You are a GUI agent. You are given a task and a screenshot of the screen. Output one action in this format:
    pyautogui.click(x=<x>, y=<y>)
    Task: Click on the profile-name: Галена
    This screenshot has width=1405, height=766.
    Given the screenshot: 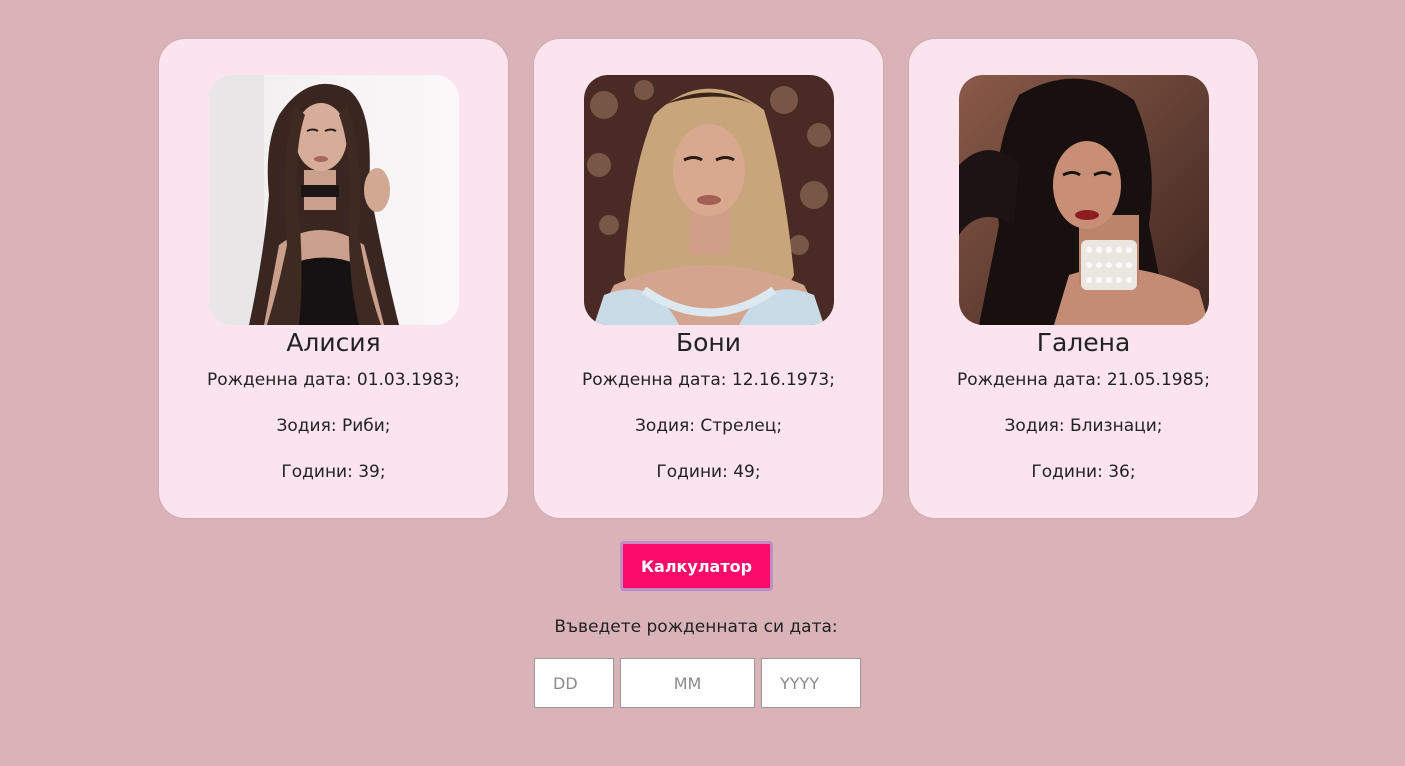 What is the action you would take?
    pyautogui.click(x=1083, y=342)
    